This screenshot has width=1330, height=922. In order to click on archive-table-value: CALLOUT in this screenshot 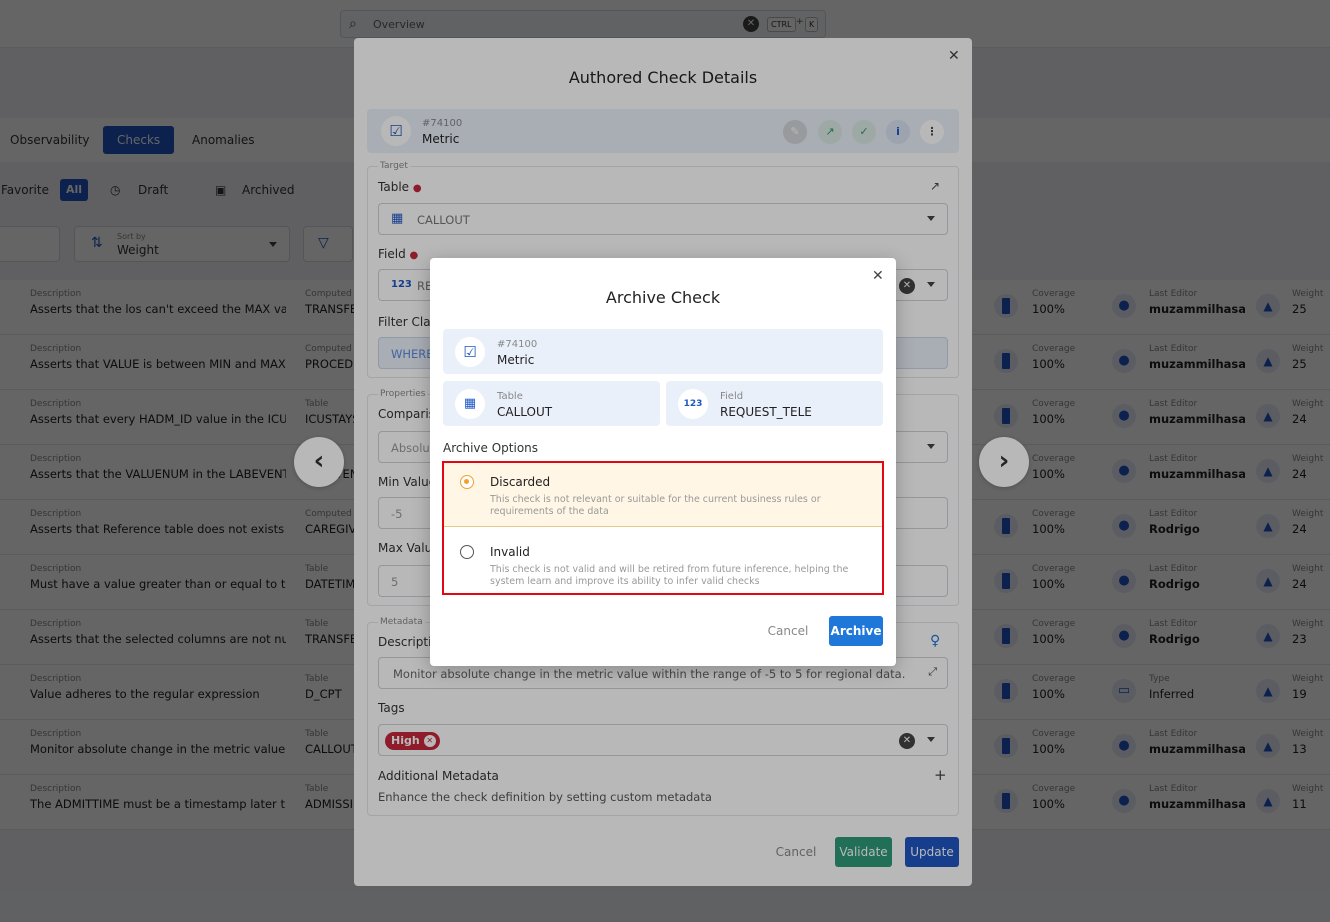, I will do `click(525, 412)`.